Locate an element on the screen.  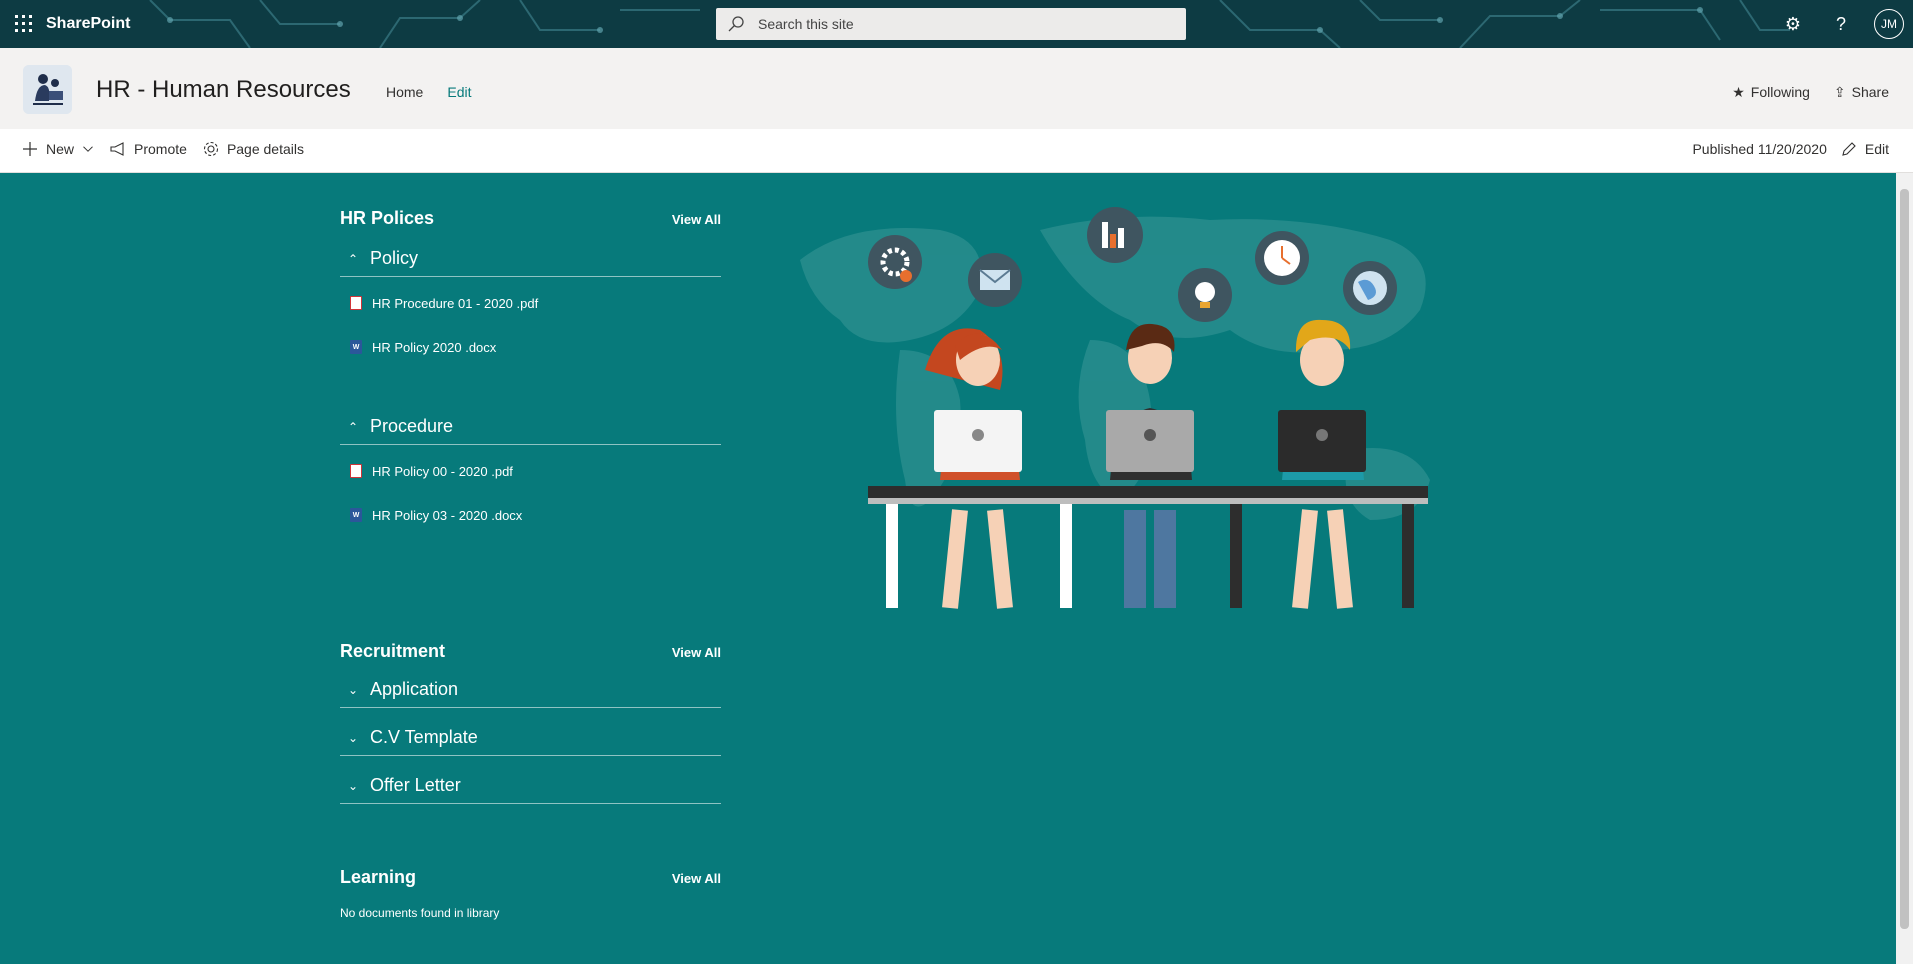
recruitment-view-all: View All is located at coordinates (696, 652).